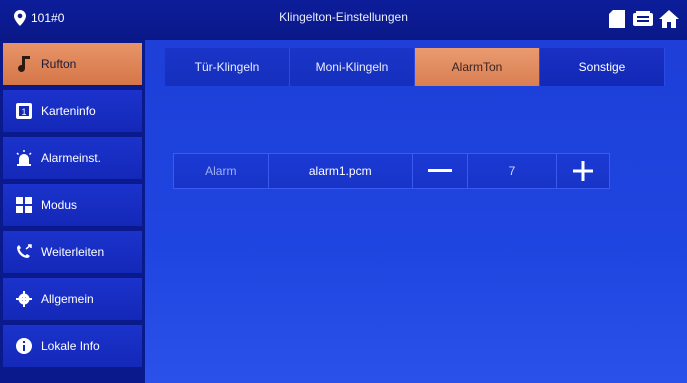  I want to click on sidebar-item-label: Modus, so click(59, 205).